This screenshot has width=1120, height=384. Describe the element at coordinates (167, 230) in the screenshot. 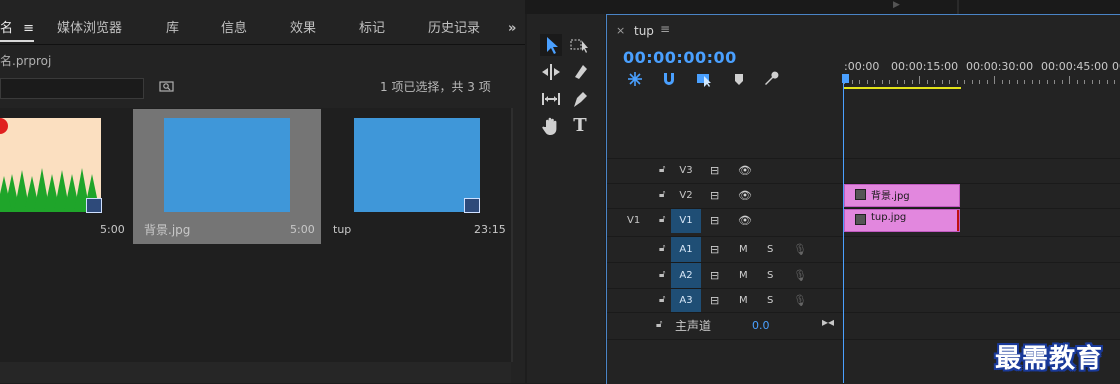

I see `item-name: 背景.jpg` at that location.